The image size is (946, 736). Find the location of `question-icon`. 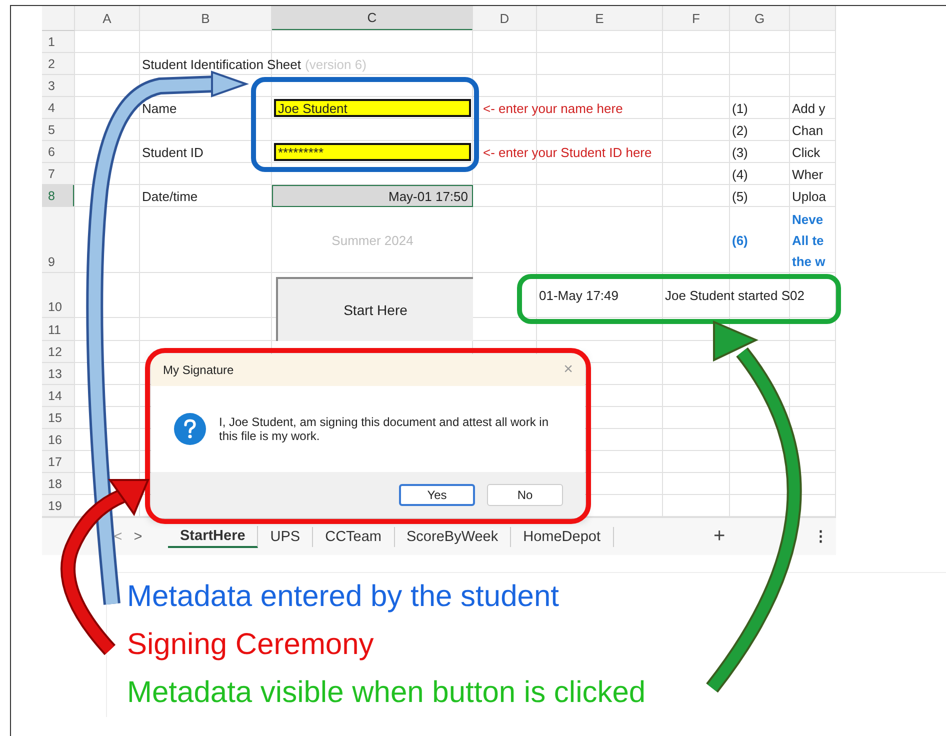

question-icon is located at coordinates (190, 429).